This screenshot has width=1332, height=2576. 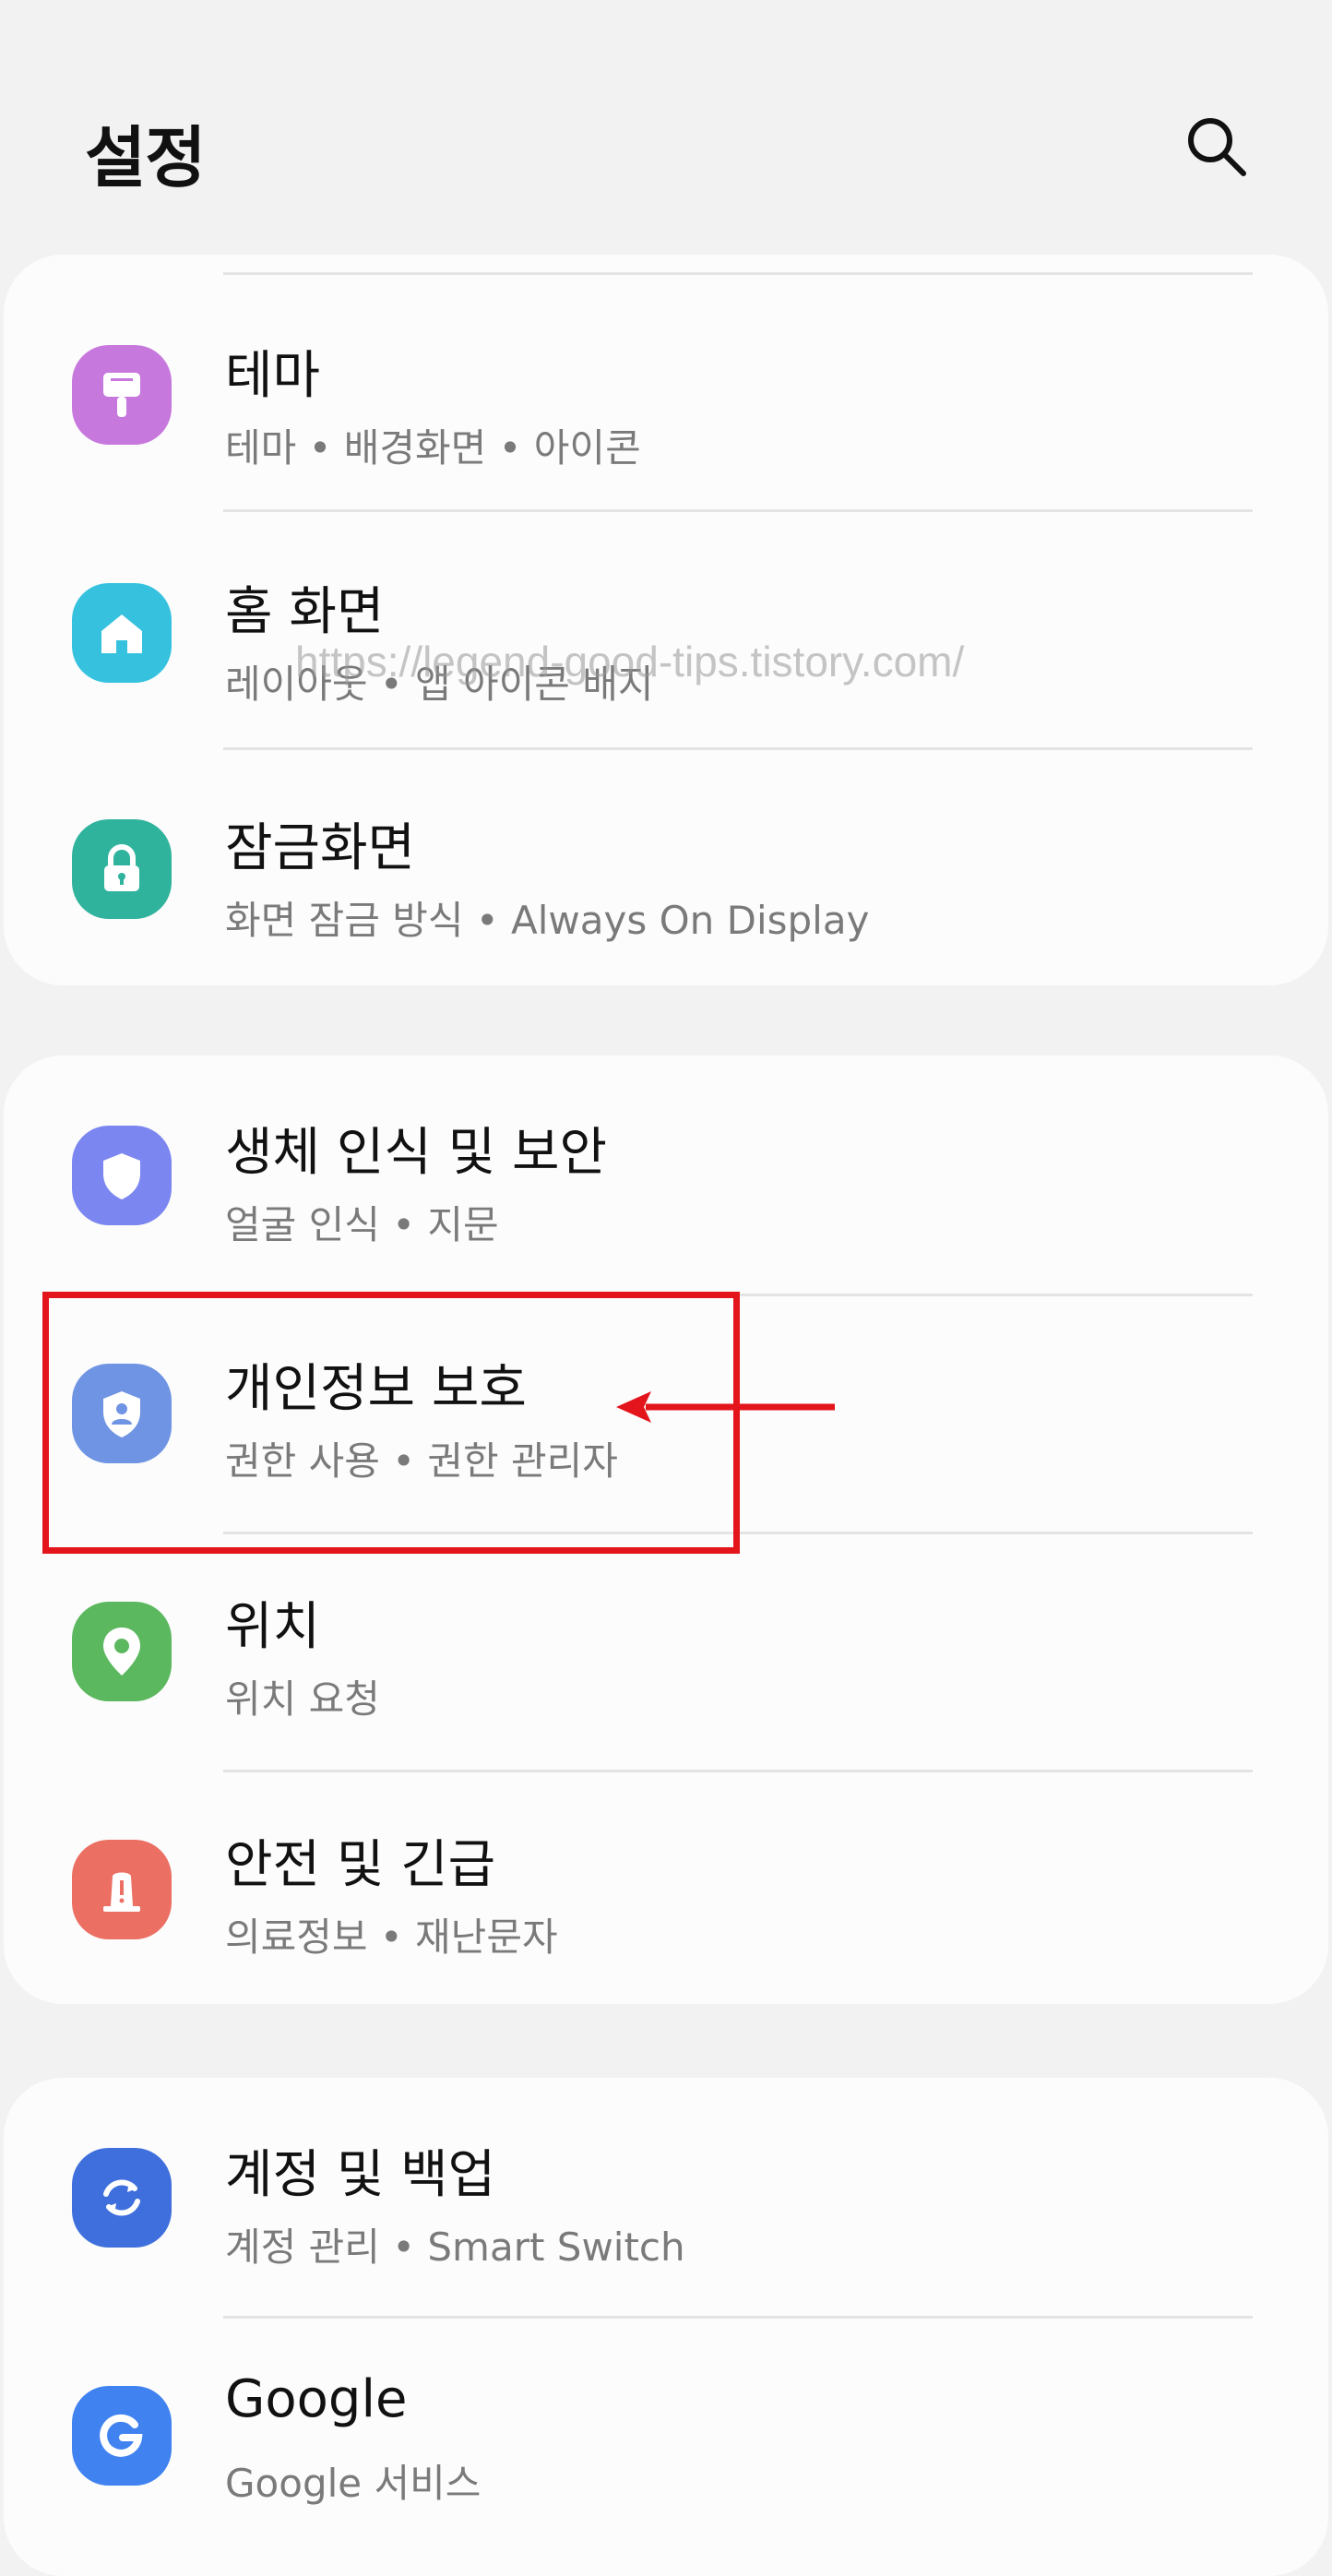 What do you see at coordinates (122, 1175) in the screenshot?
I see `shield-icon` at bounding box center [122, 1175].